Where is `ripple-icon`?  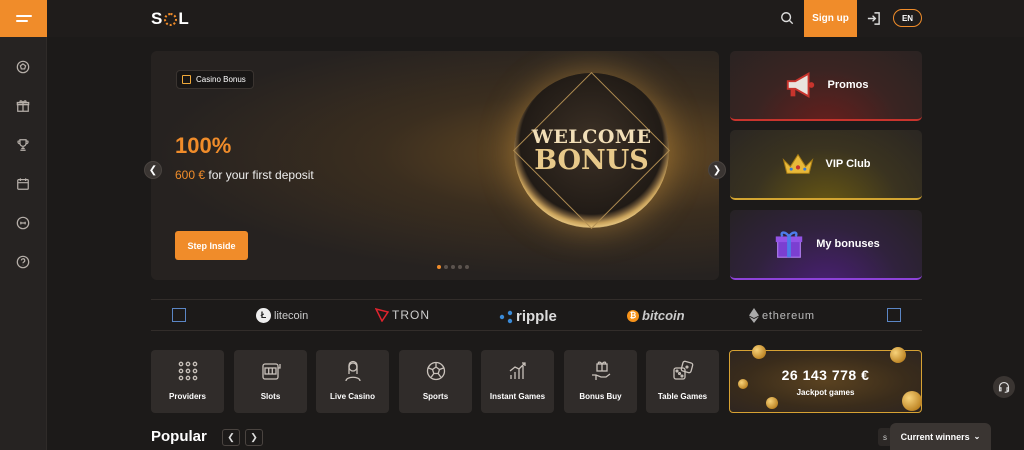 ripple-icon is located at coordinates (506, 316).